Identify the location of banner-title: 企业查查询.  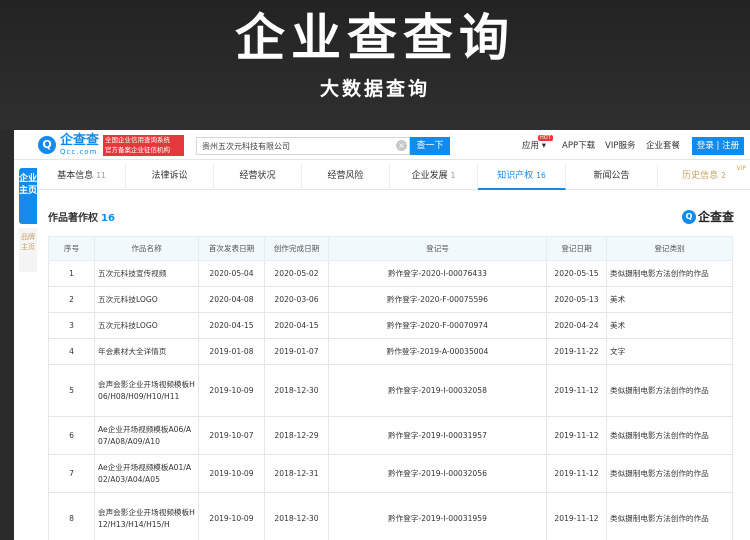
(375, 38).